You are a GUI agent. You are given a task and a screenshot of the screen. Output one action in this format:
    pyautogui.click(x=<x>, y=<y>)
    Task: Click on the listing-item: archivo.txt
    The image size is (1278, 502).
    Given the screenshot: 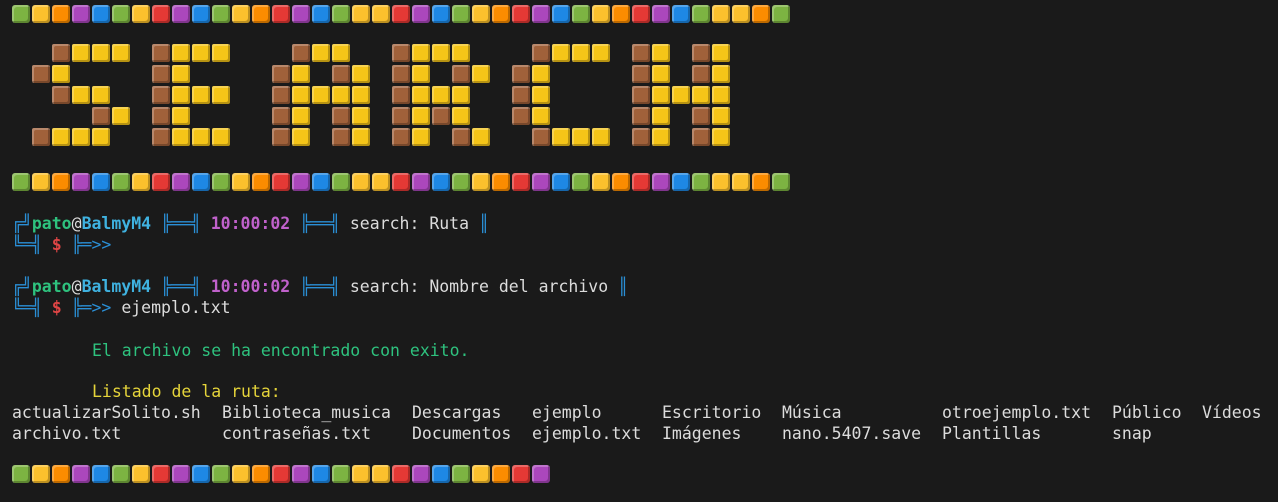 What is the action you would take?
    pyautogui.click(x=67, y=433)
    